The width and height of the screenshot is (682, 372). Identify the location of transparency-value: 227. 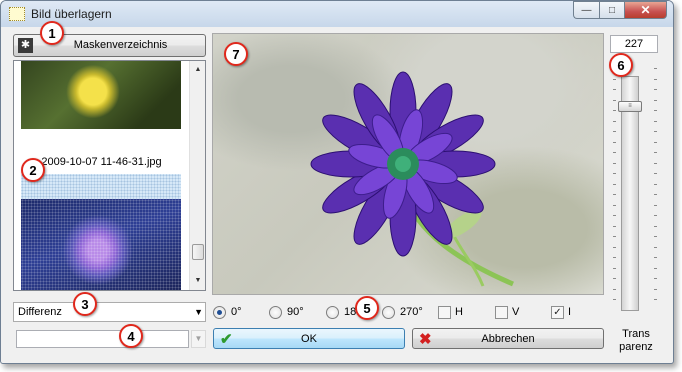
(634, 44).